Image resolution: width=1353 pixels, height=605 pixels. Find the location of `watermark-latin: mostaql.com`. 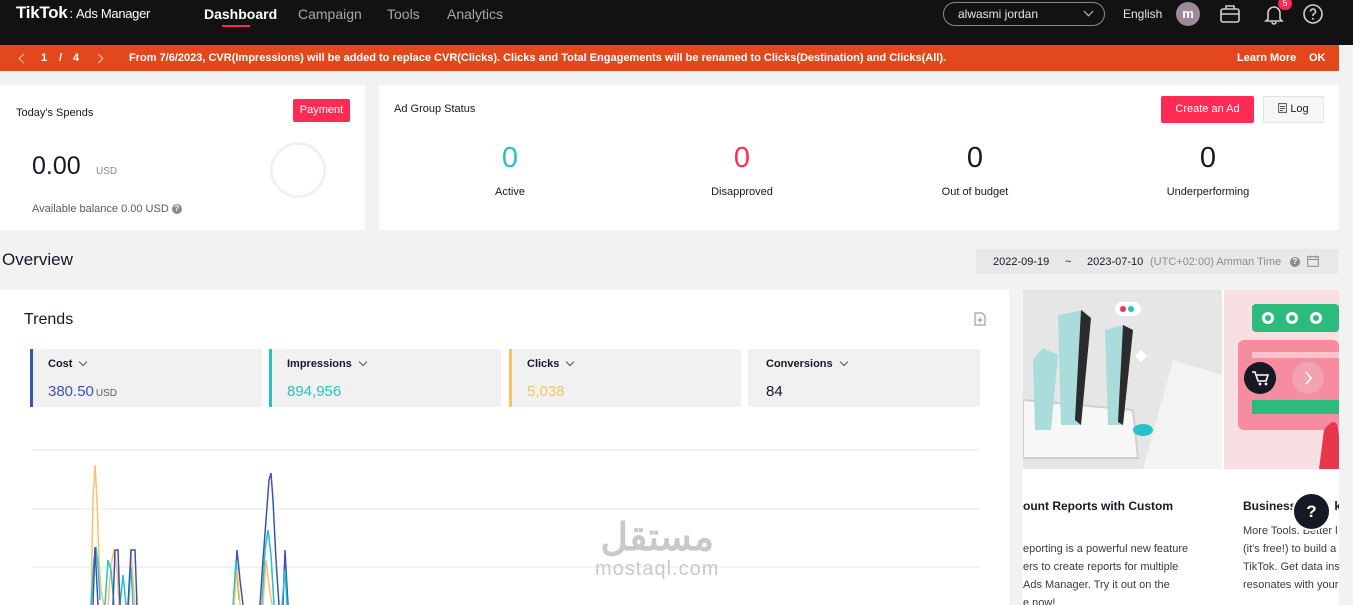

watermark-latin: mostaql.com is located at coordinates (657, 569).